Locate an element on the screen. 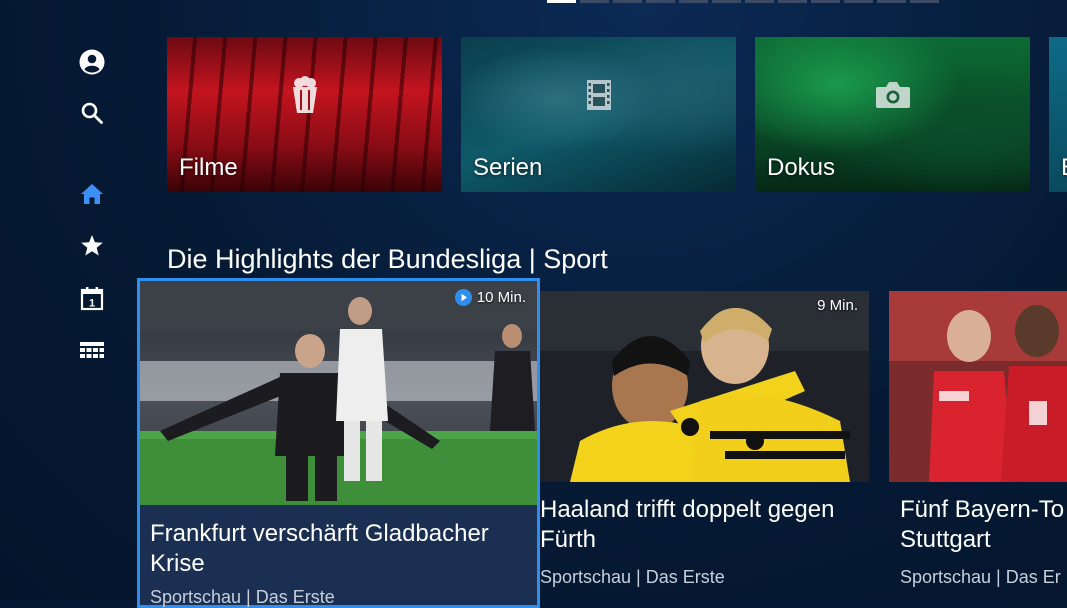  duration-label: 10 Min. is located at coordinates (501, 297).